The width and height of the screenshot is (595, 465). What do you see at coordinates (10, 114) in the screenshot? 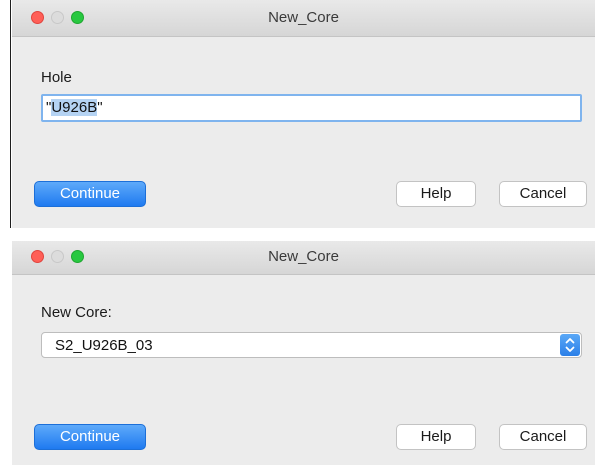
I see `window-edge-line` at bounding box center [10, 114].